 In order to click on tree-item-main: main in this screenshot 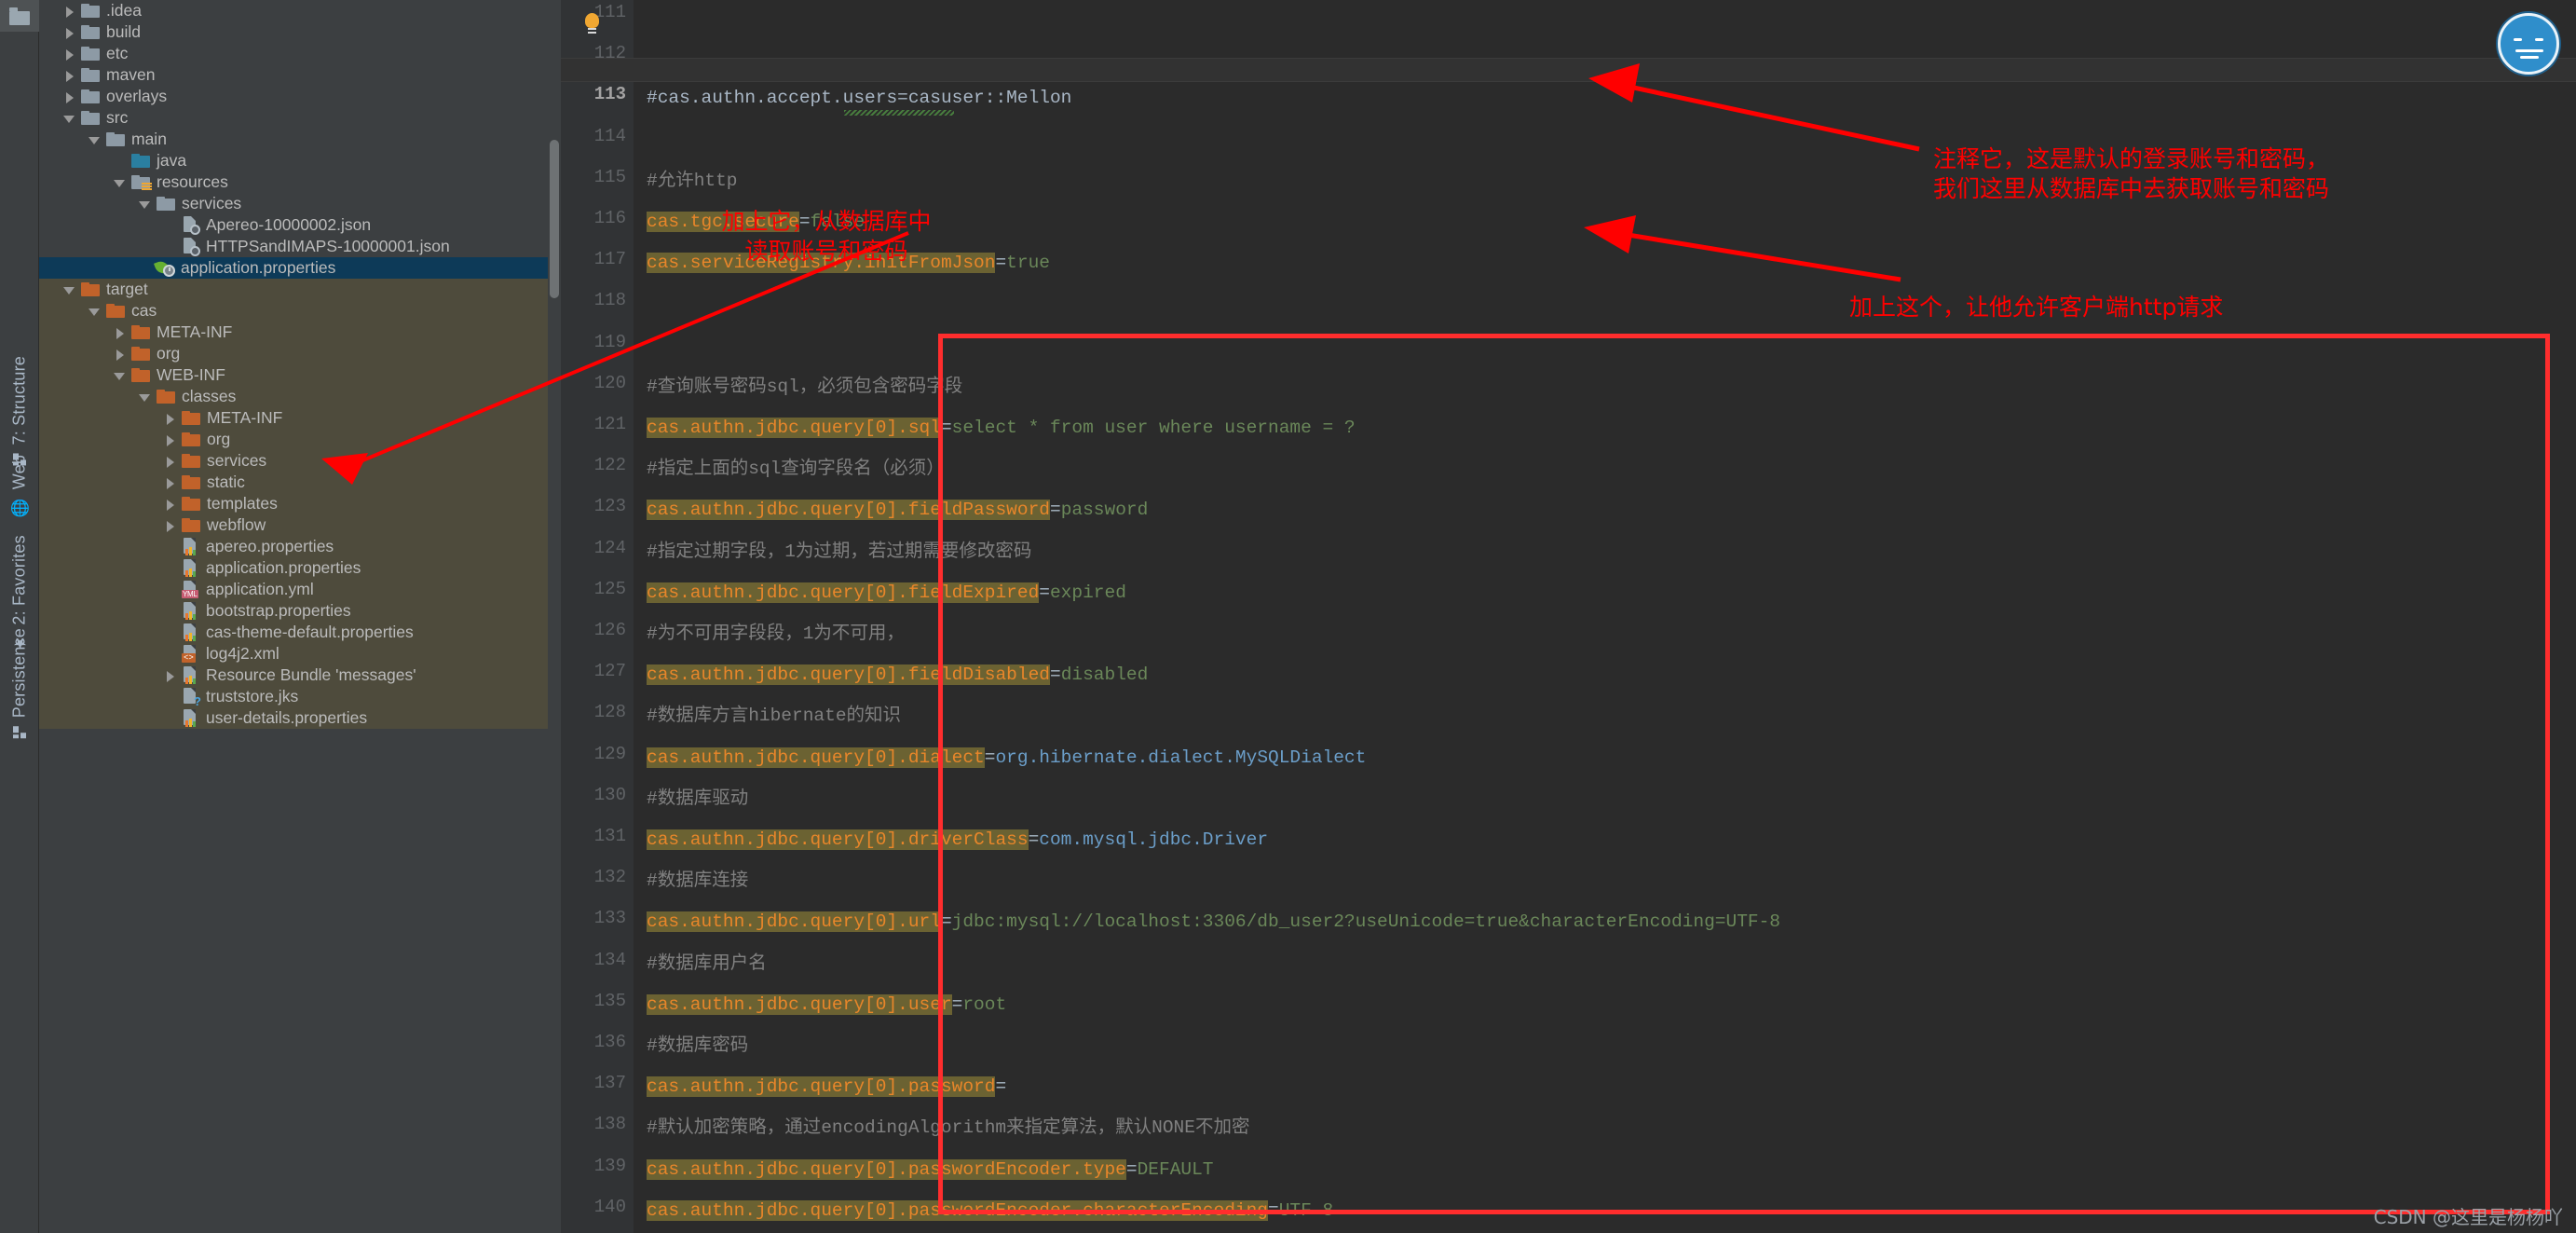, I will do `click(293, 139)`.